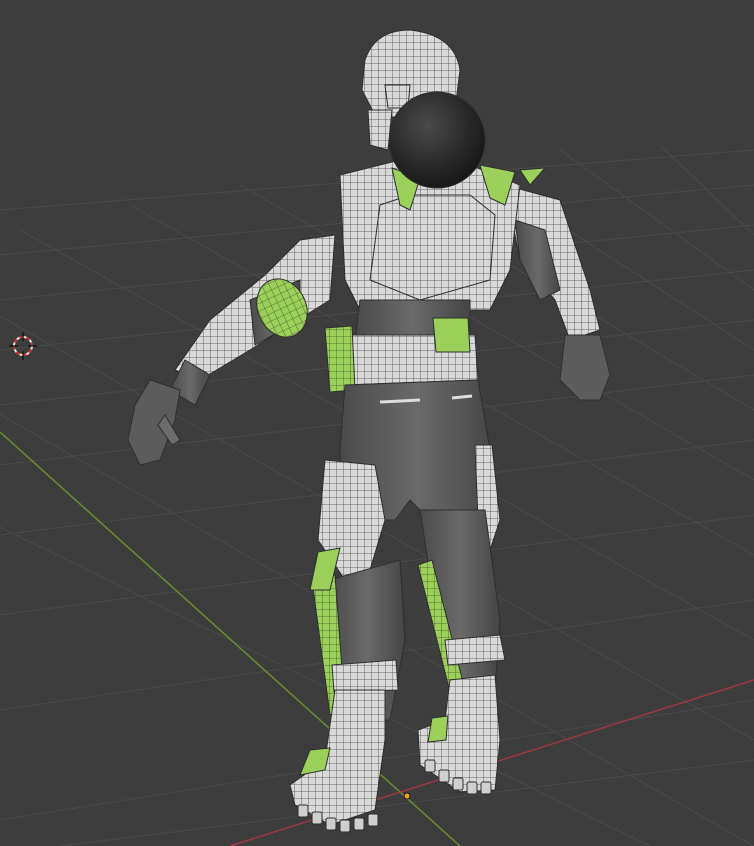 The height and width of the screenshot is (846, 754). I want to click on right-glove, so click(585, 367).